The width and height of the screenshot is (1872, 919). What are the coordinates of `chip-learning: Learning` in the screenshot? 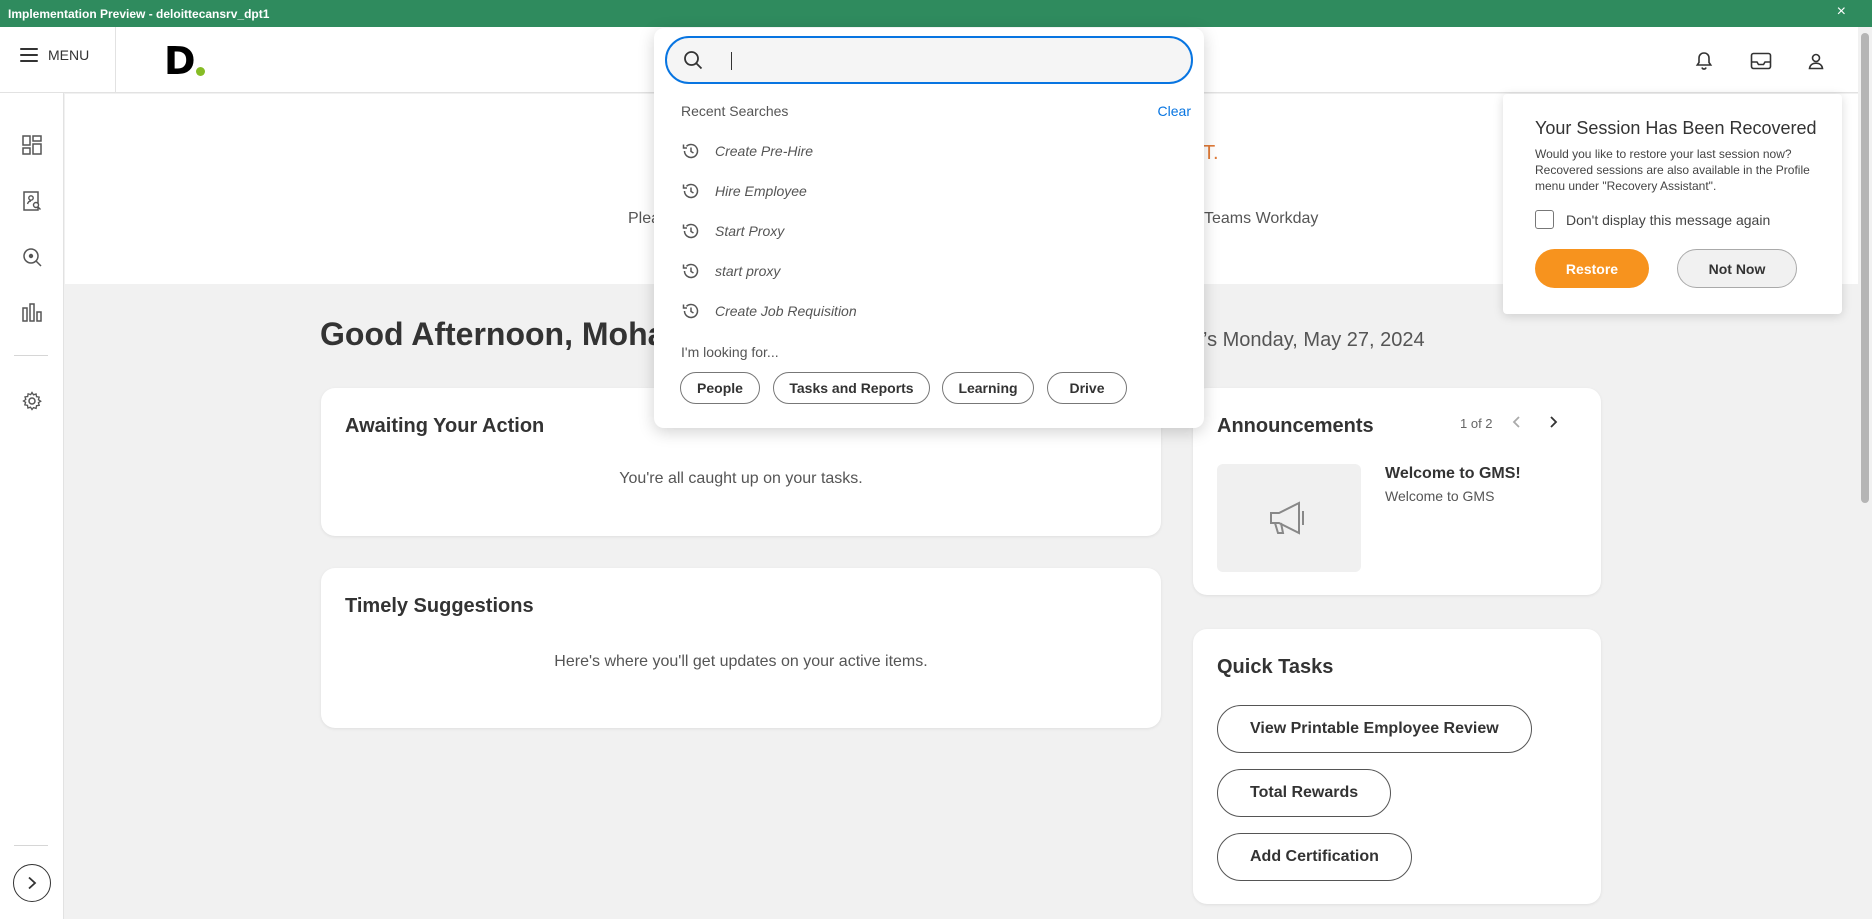 It's located at (988, 388).